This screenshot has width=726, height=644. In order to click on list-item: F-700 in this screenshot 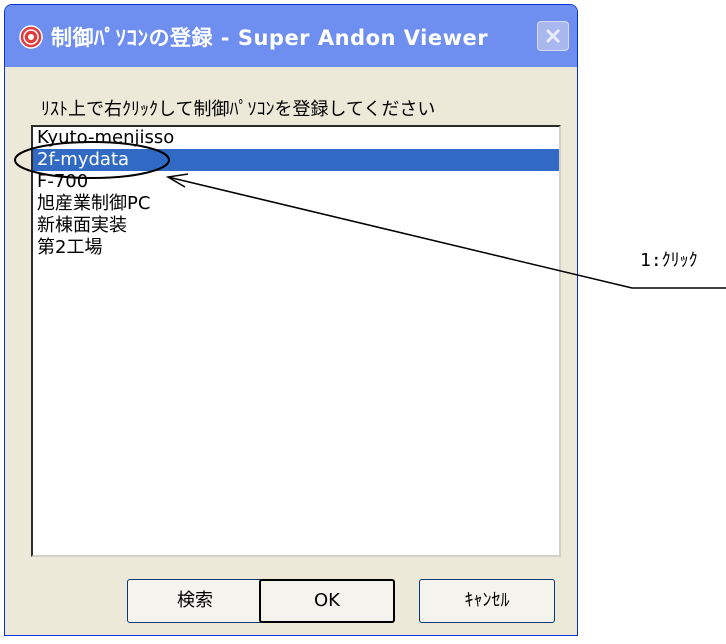, I will do `click(296, 182)`.